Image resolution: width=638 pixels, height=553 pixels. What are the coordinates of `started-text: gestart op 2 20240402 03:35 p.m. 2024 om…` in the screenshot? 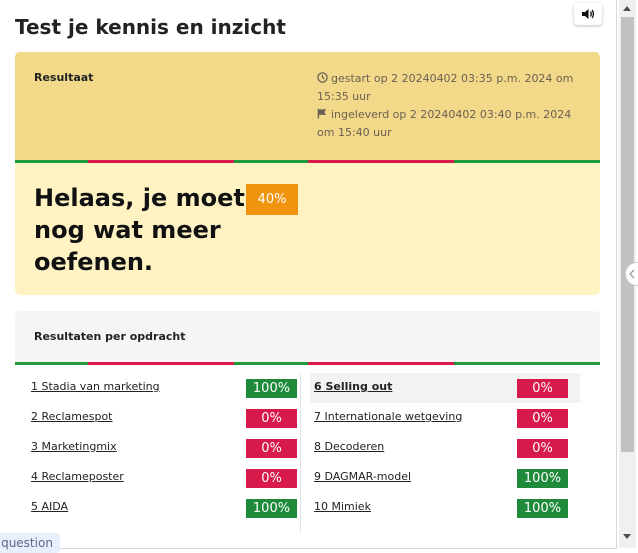 It's located at (445, 87).